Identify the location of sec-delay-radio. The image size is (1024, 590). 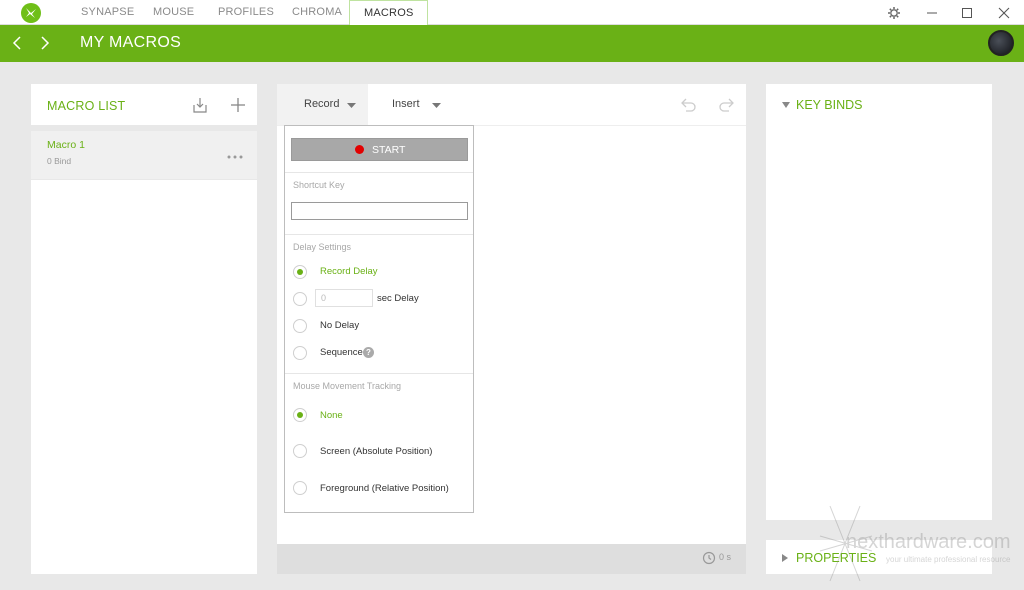
(300, 299).